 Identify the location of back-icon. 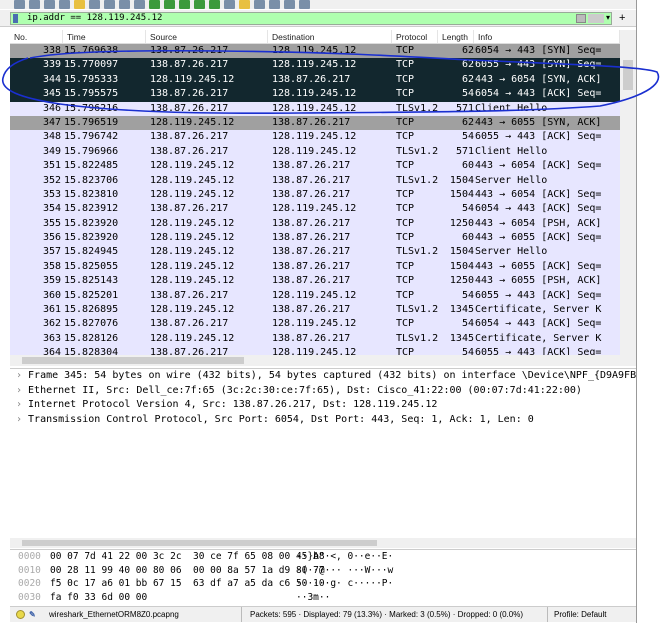
(154, 4).